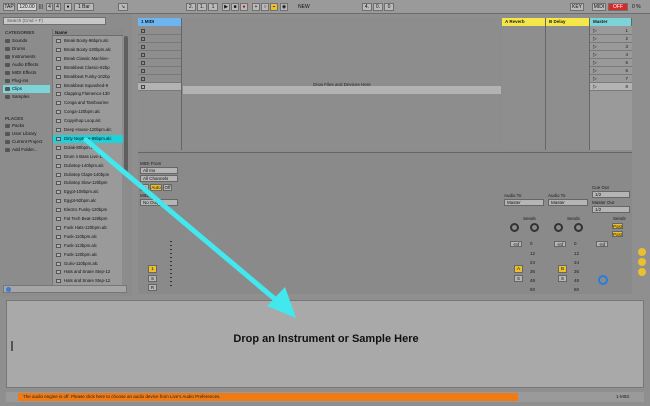  What do you see at coordinates (184, 222) in the screenshot?
I see `arrow-shaft` at bounding box center [184, 222].